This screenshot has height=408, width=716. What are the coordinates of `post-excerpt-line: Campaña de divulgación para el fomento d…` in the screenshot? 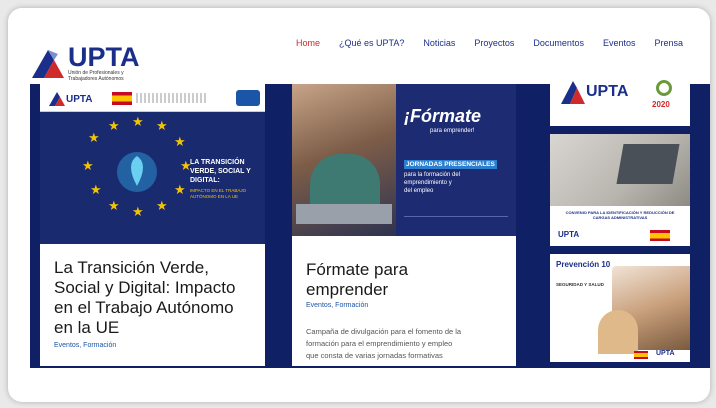 It's located at (384, 331).